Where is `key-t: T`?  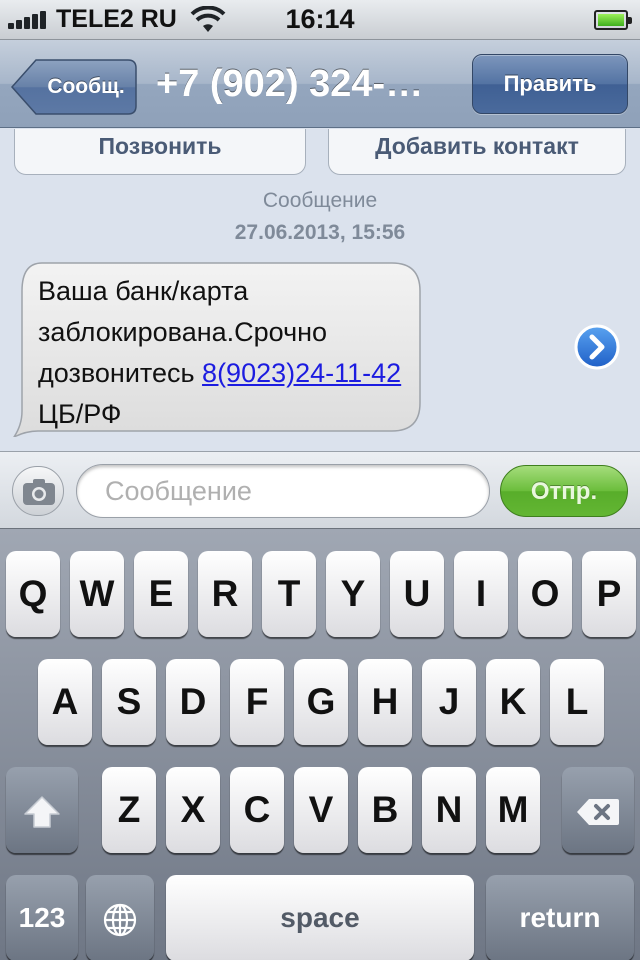 key-t: T is located at coordinates (289, 594).